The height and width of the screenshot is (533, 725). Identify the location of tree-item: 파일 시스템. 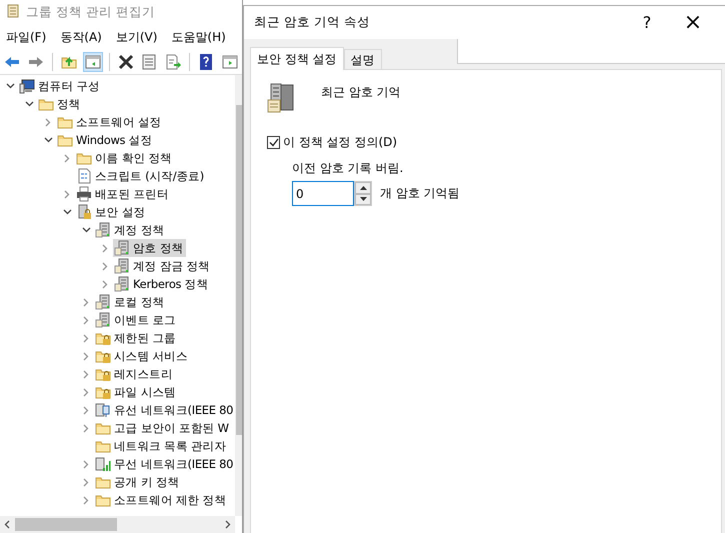
(136, 392).